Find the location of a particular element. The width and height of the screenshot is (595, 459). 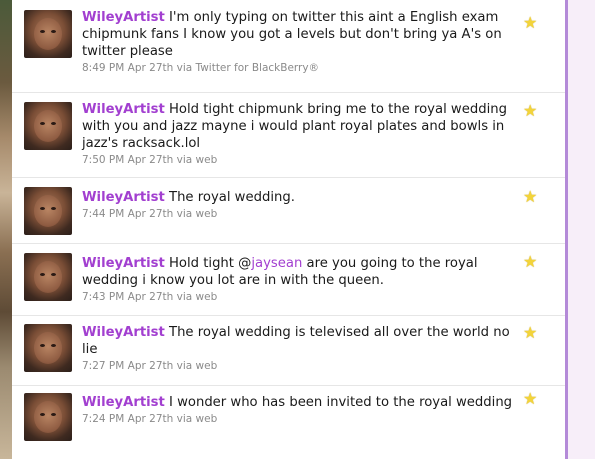

tweet-meta: 7:27 PM Apr 27th via web is located at coordinates (302, 366).